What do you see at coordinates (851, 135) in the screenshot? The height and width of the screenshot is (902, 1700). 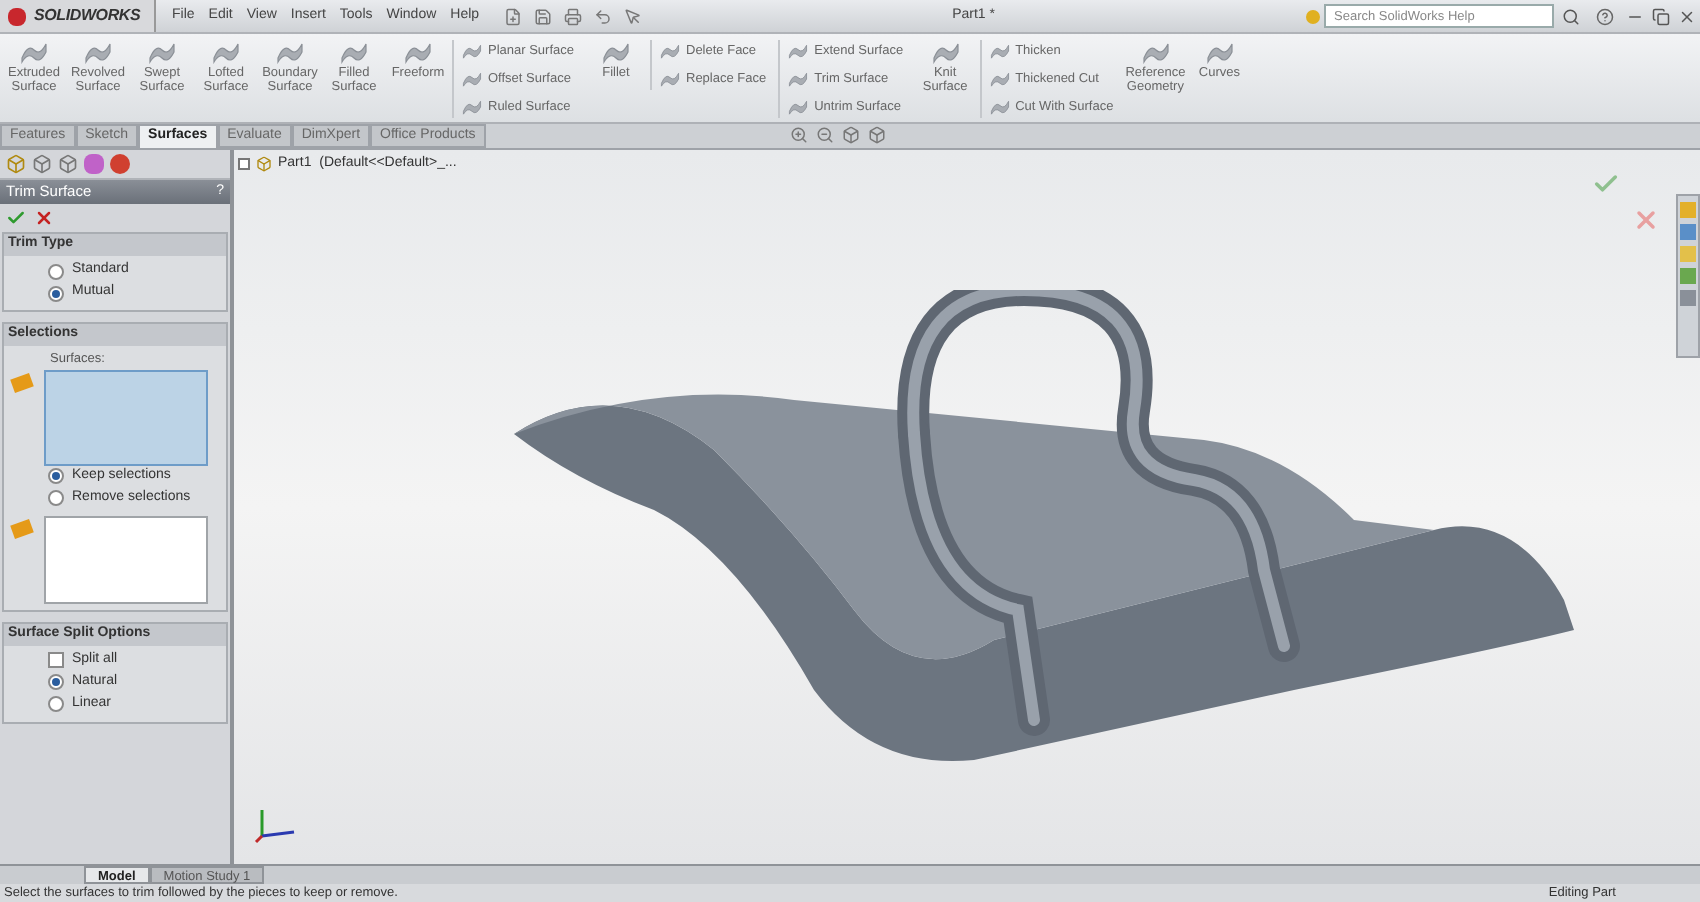 I see `view-cube-icon` at bounding box center [851, 135].